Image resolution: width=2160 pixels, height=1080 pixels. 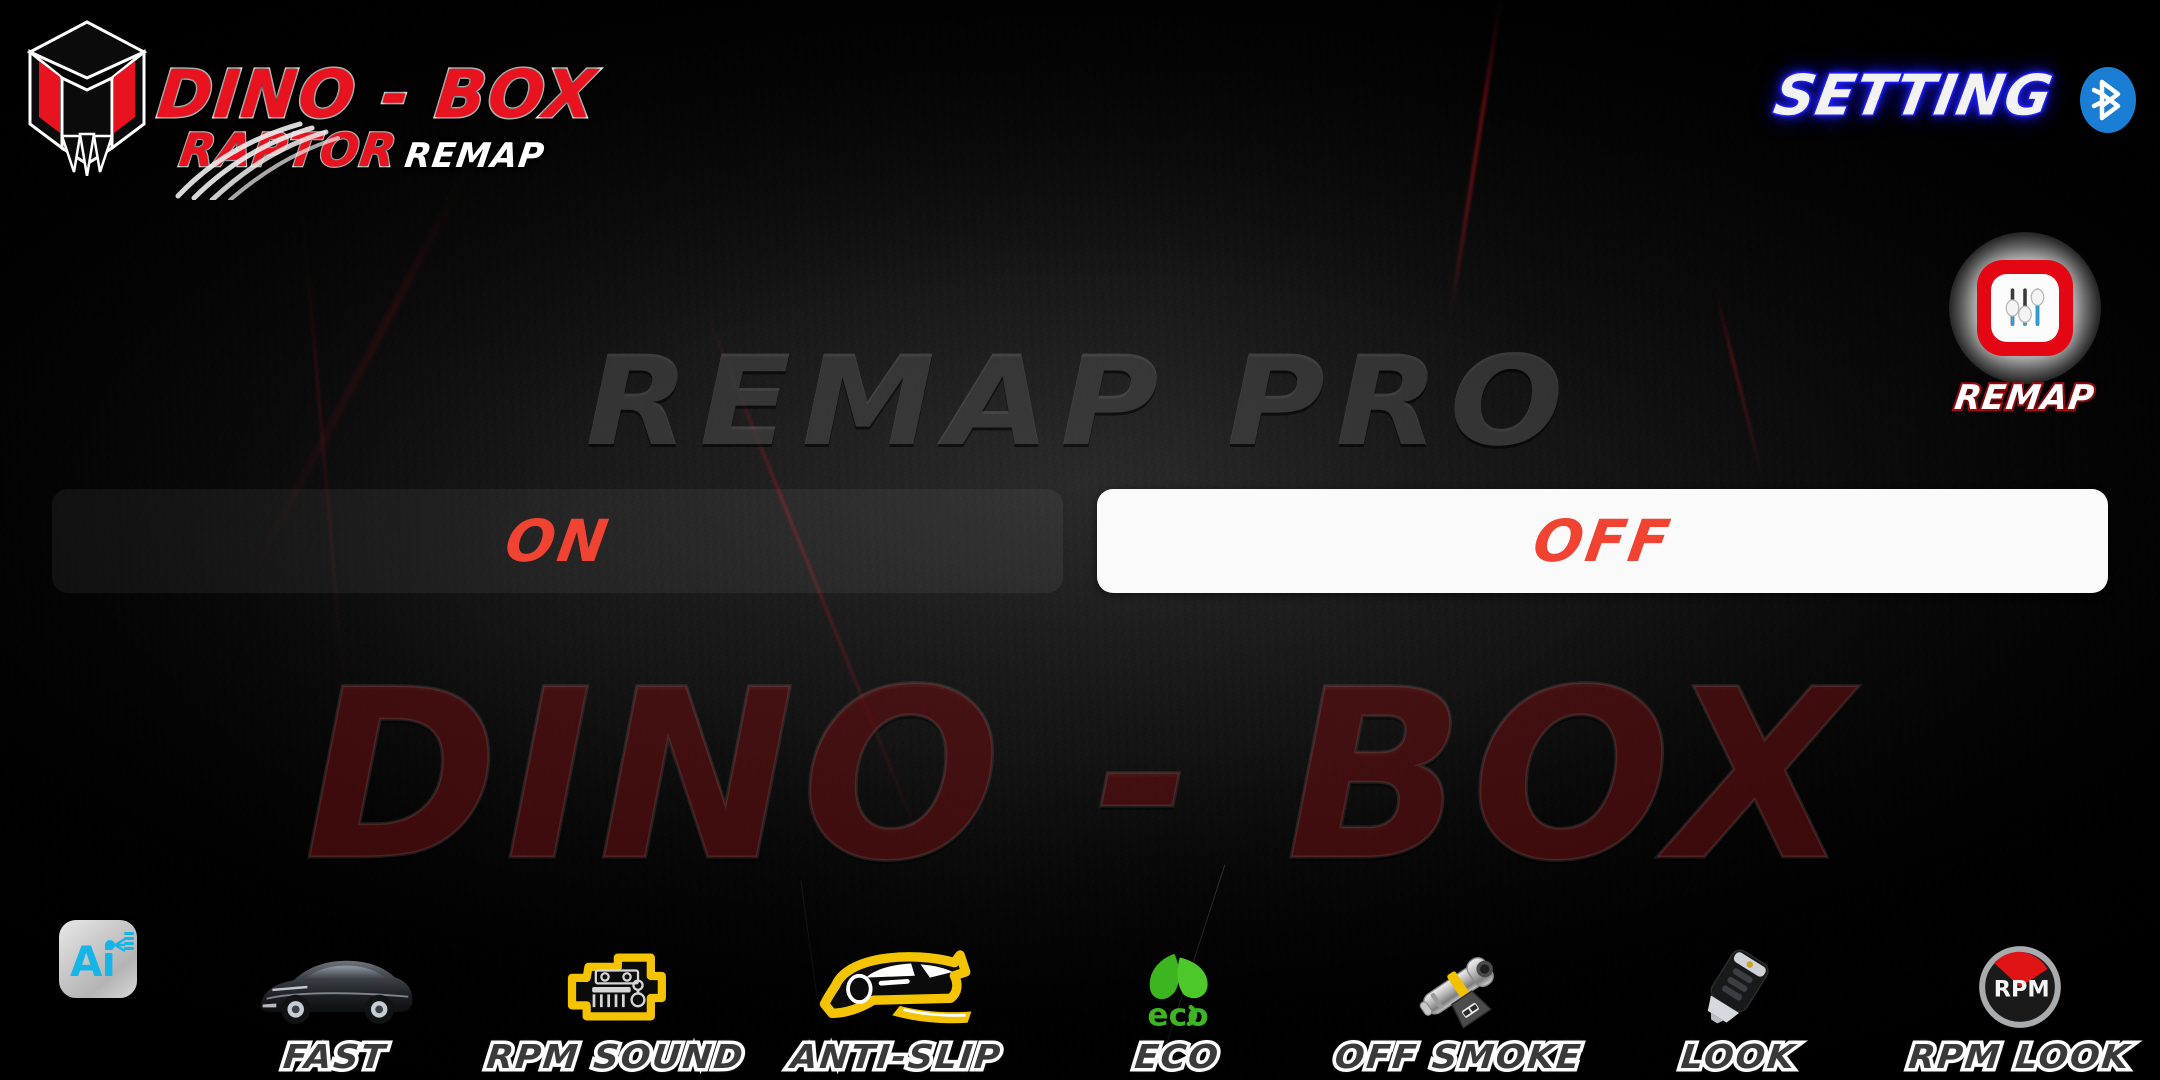 I want to click on rpm-gauge-icon: RPM, so click(x=2019, y=987).